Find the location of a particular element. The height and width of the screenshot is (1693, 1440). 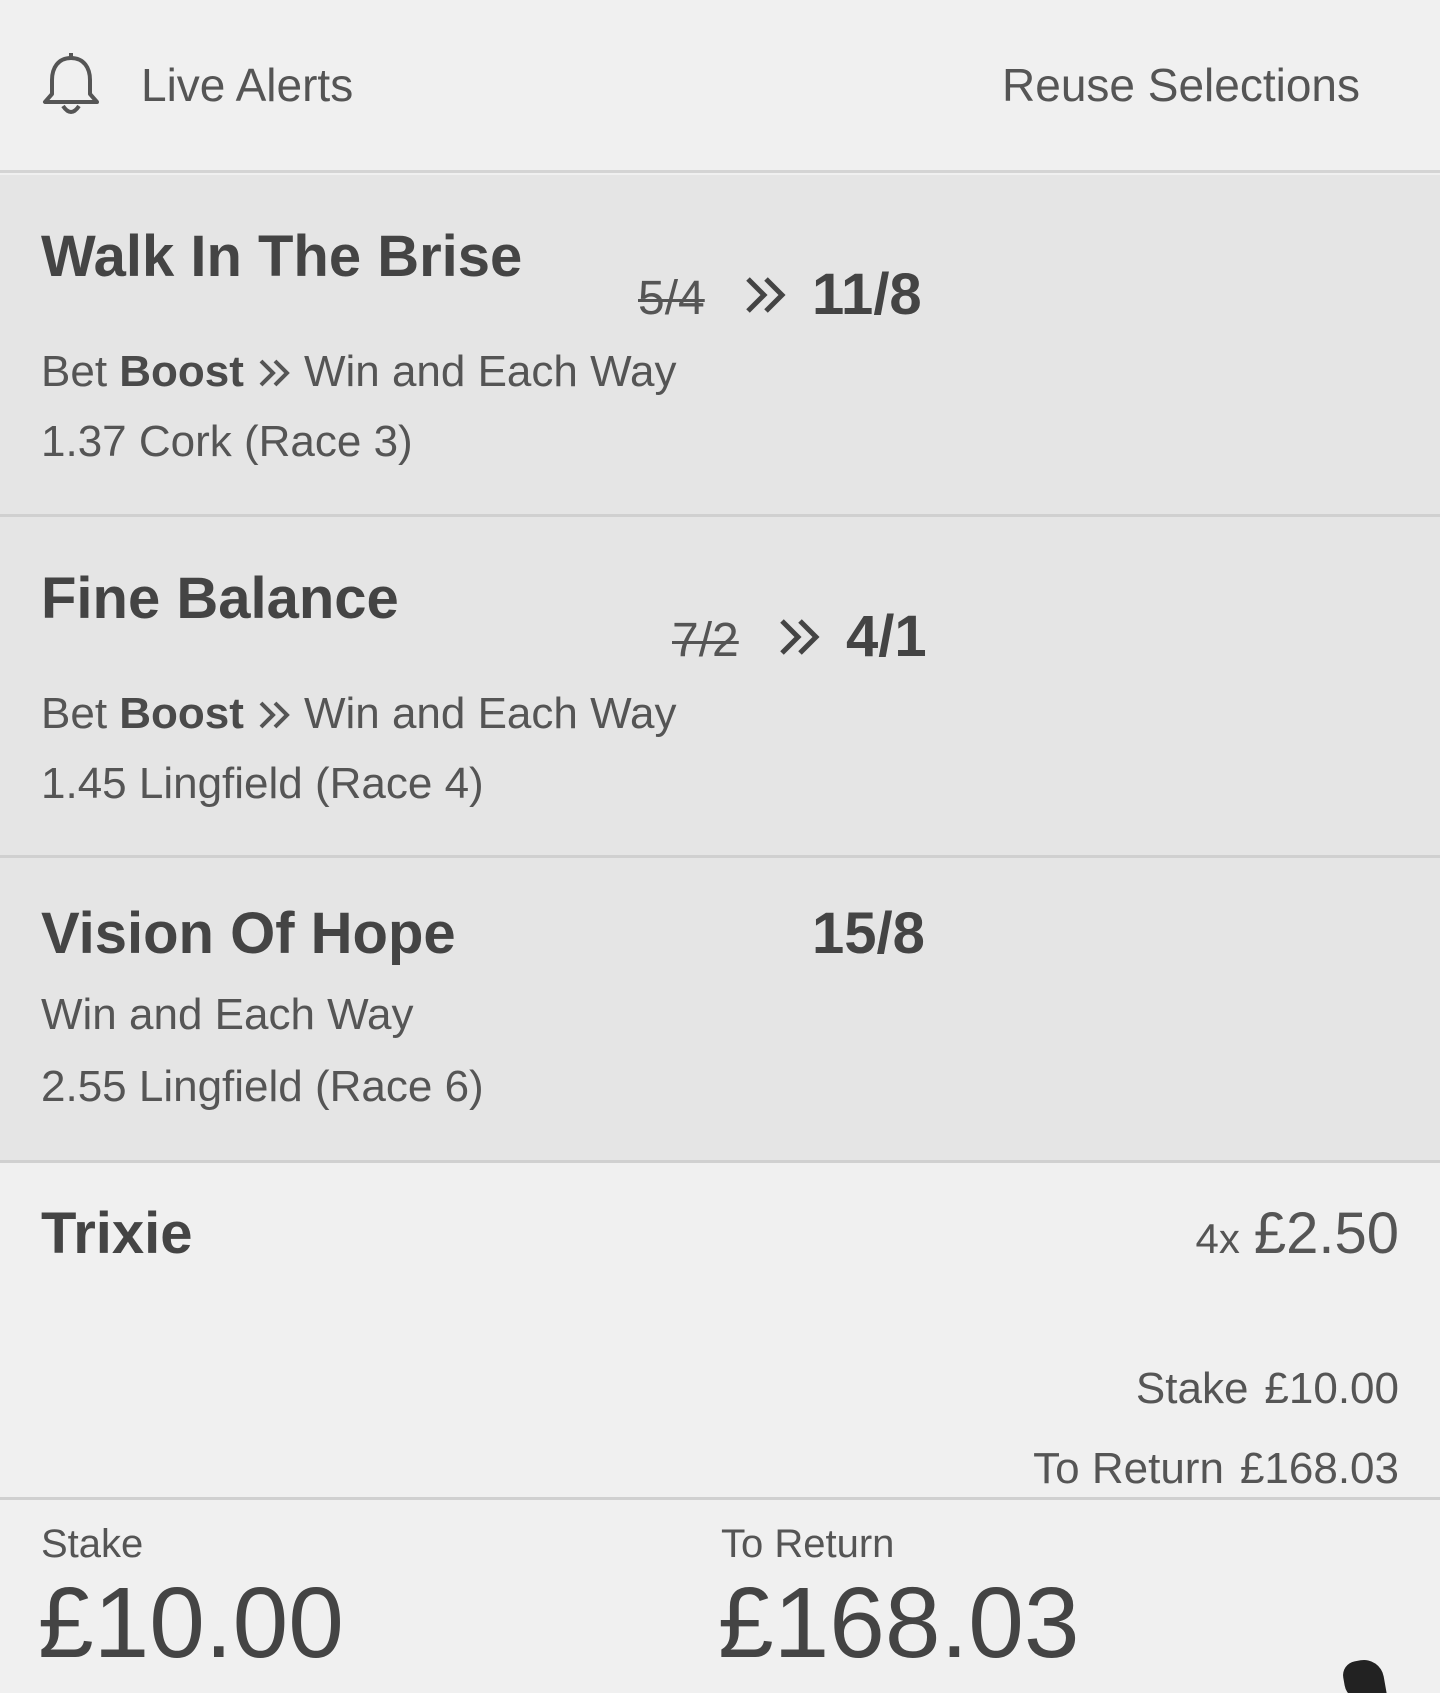

total-stake-value: £10.00 is located at coordinates (191, 1623).